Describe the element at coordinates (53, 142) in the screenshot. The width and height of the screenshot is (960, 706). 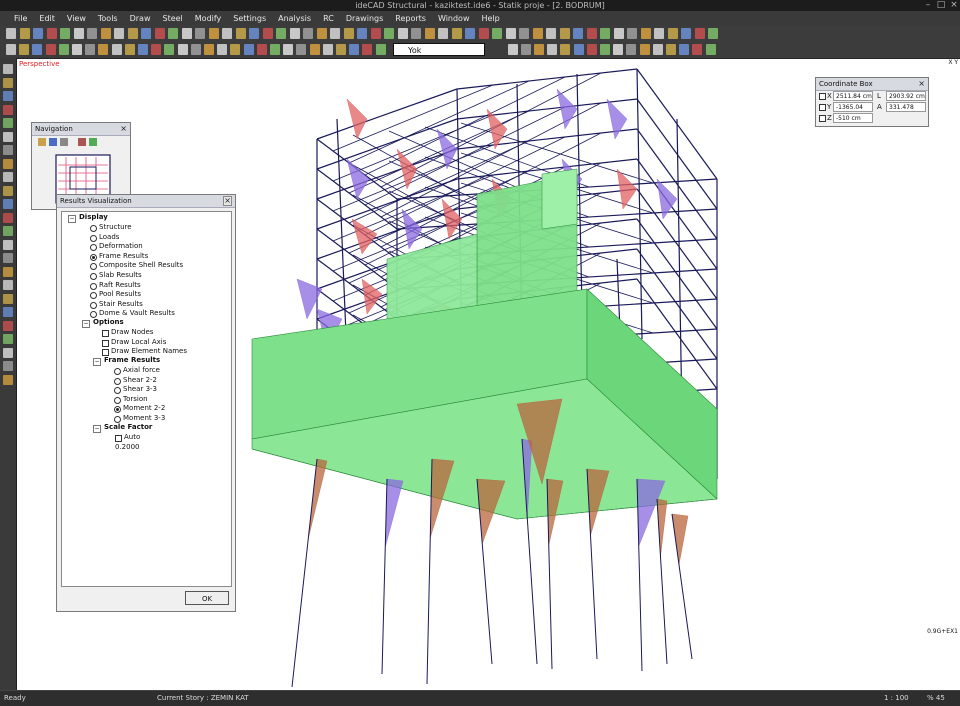
I see `save-icon` at that location.